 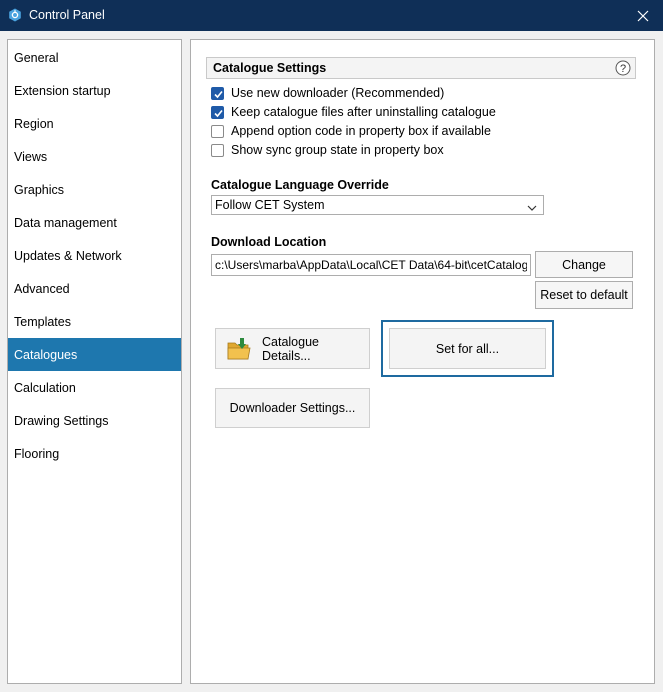 I want to click on app-icon, so click(x=15, y=15).